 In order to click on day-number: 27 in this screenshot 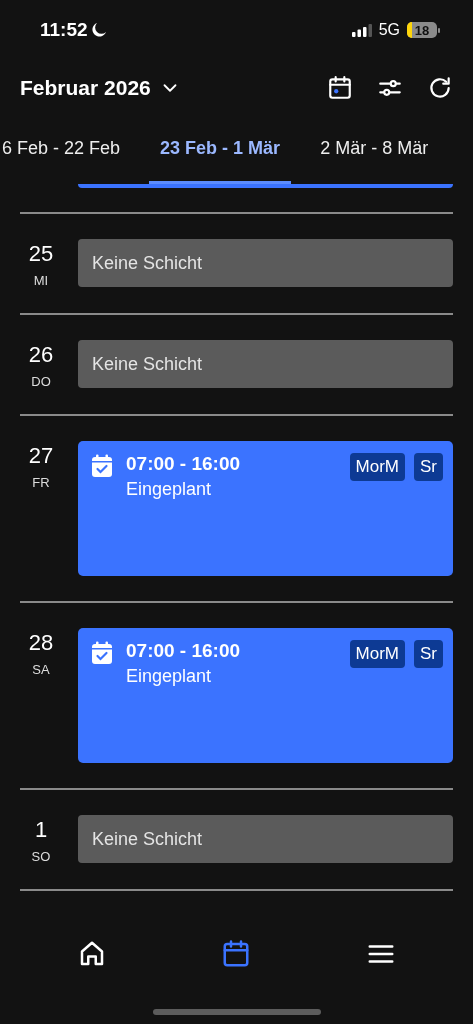, I will do `click(41, 456)`.